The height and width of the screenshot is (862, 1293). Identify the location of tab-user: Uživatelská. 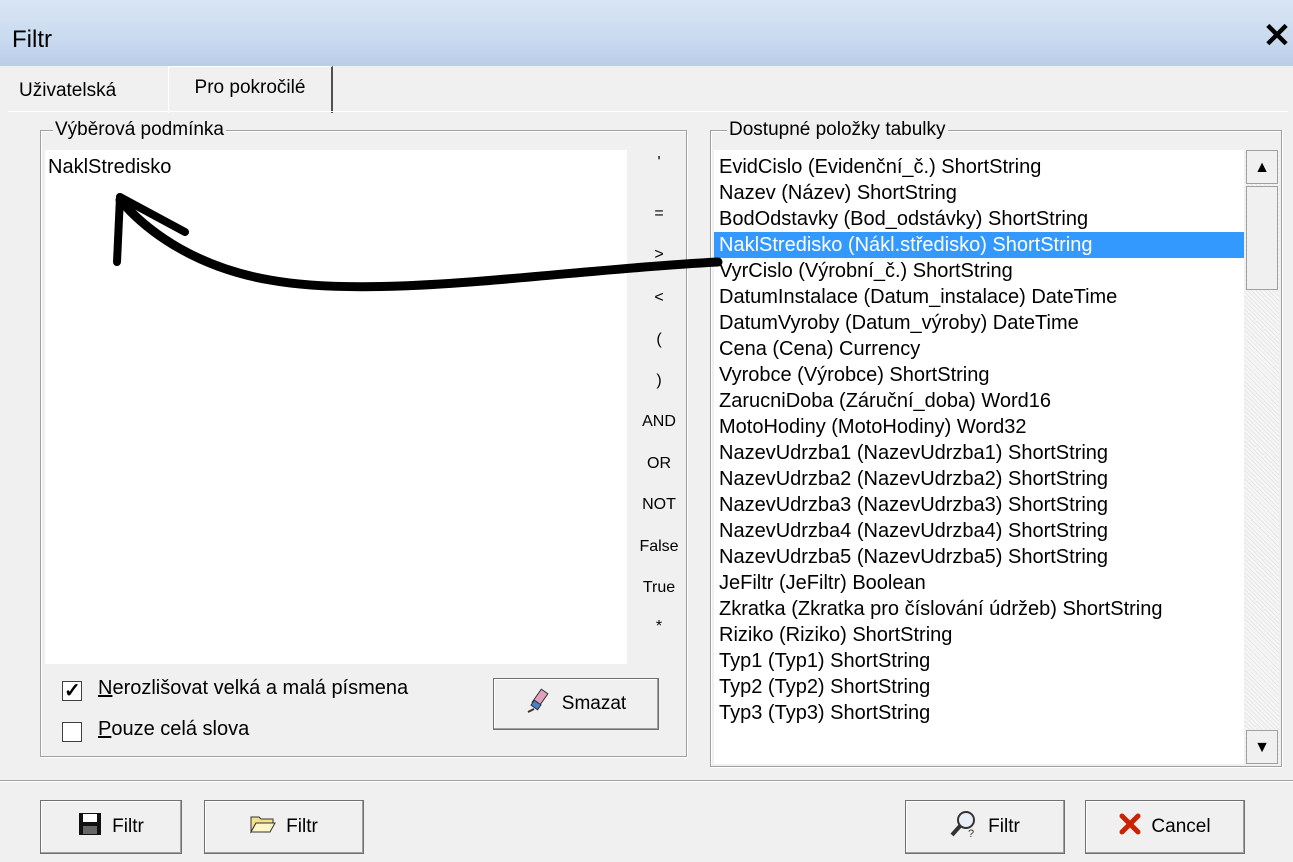
(67, 91).